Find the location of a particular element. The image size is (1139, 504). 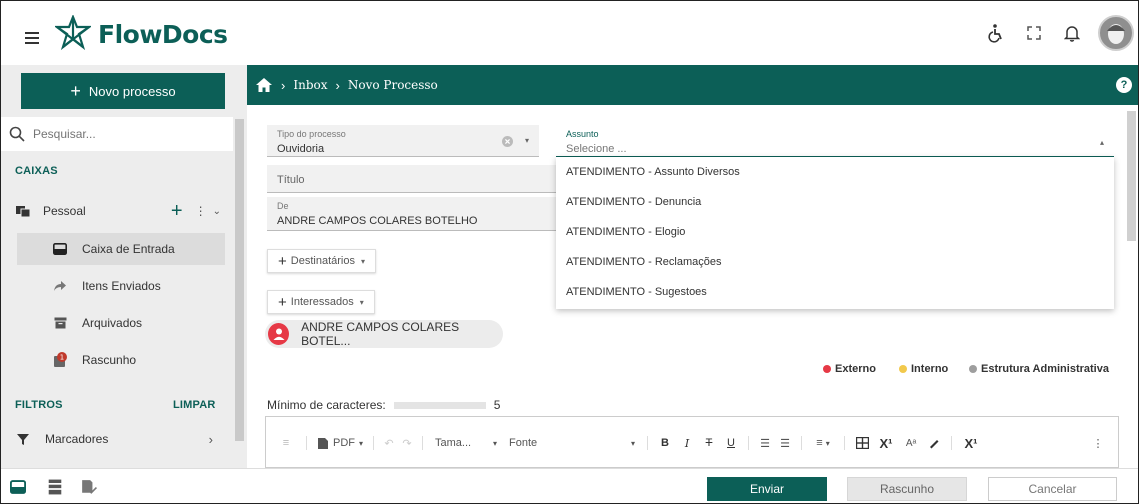

interessados-label: Interessados is located at coordinates (322, 302).